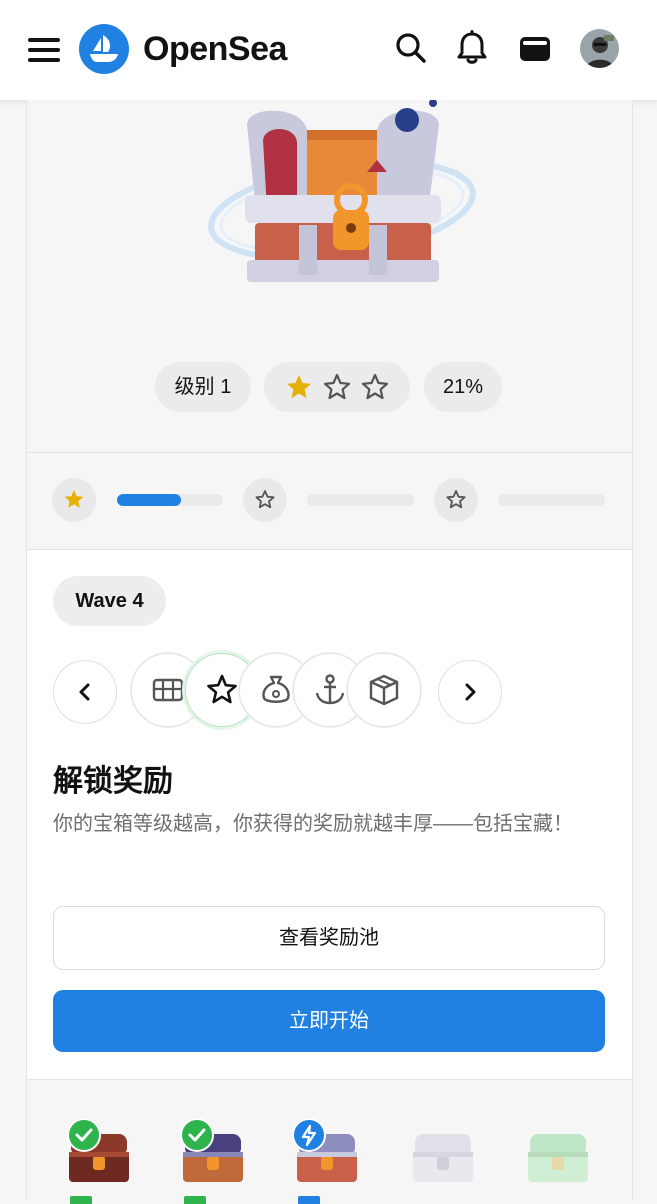 Image resolution: width=657 pixels, height=1204 pixels. Describe the element at coordinates (109, 601) in the screenshot. I see `wave-badge: Wave 4` at that location.